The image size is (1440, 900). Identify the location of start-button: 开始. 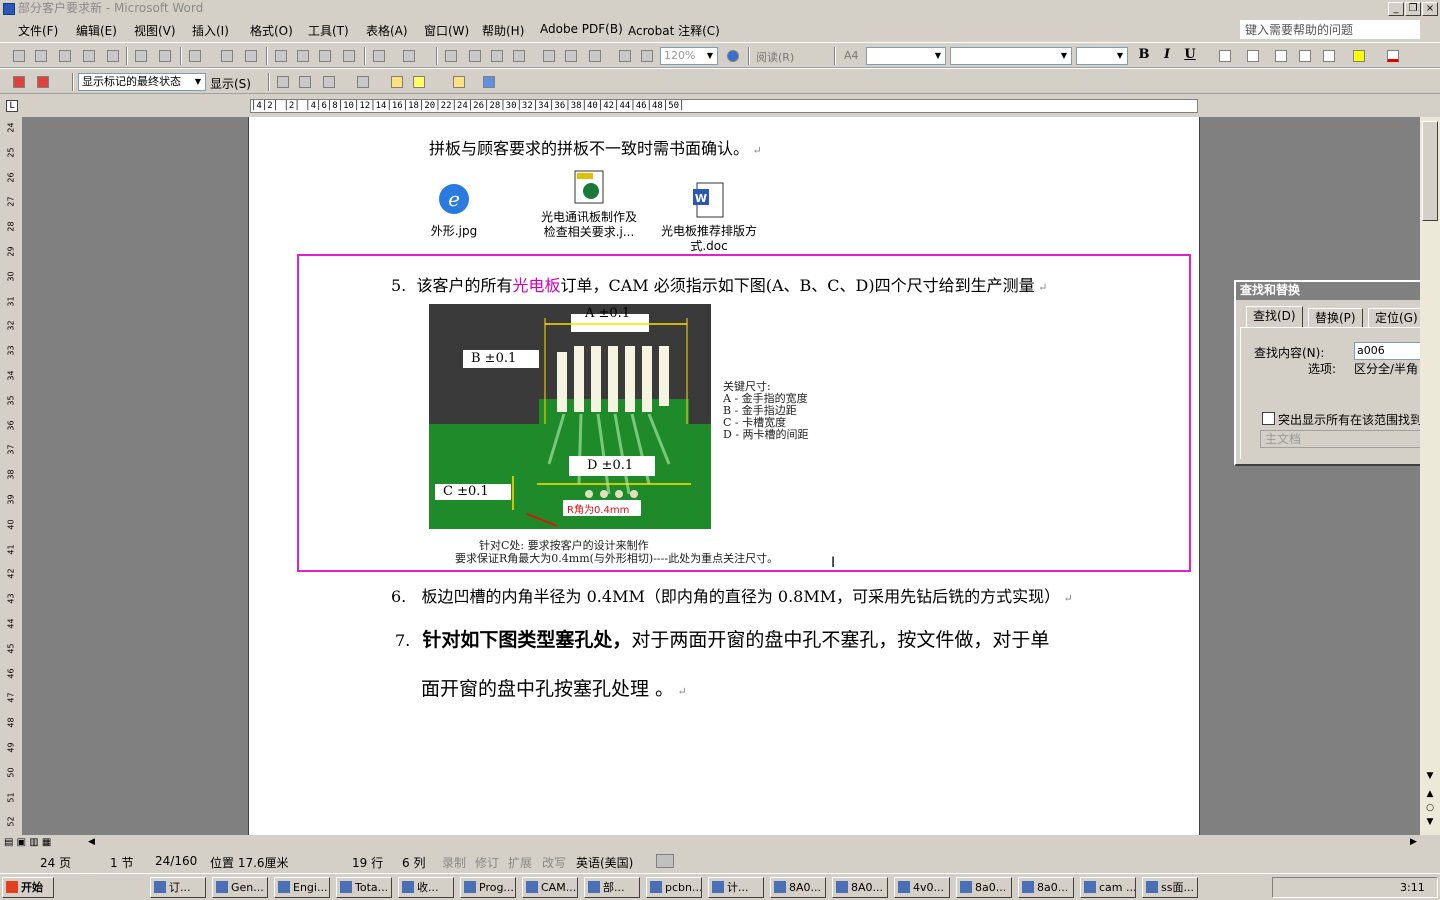
(28, 887).